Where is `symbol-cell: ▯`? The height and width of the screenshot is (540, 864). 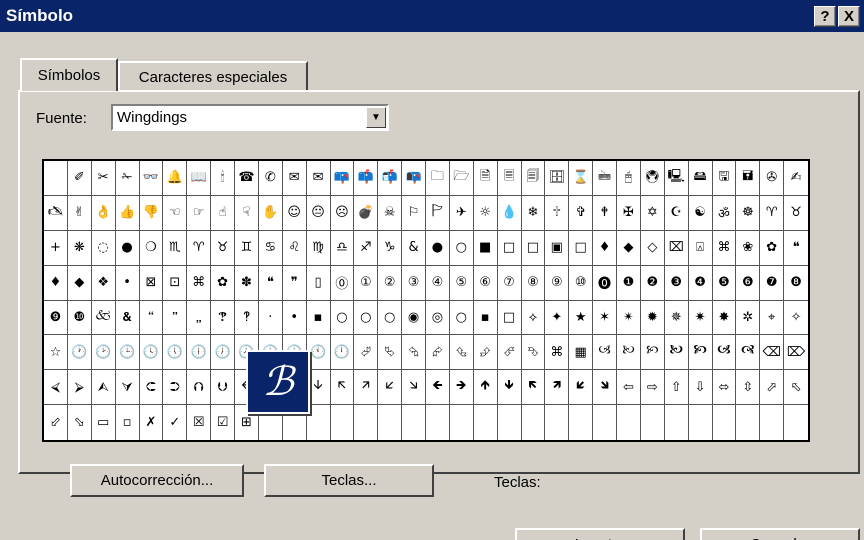
symbol-cell: ▯ is located at coordinates (318, 283).